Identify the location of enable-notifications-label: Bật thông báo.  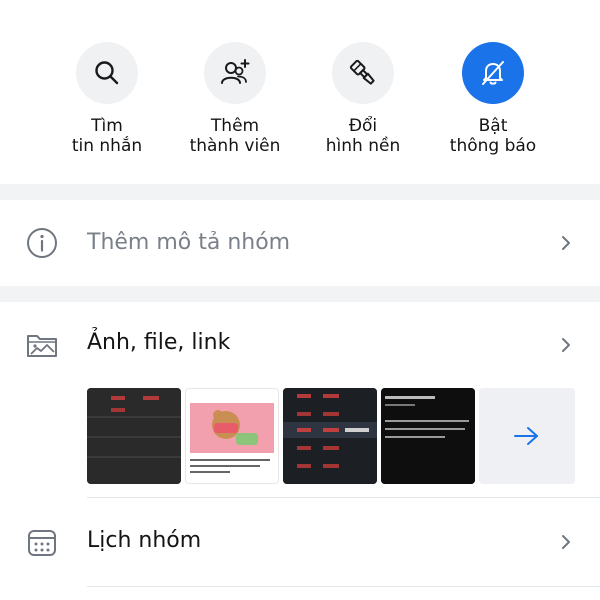
(493, 136).